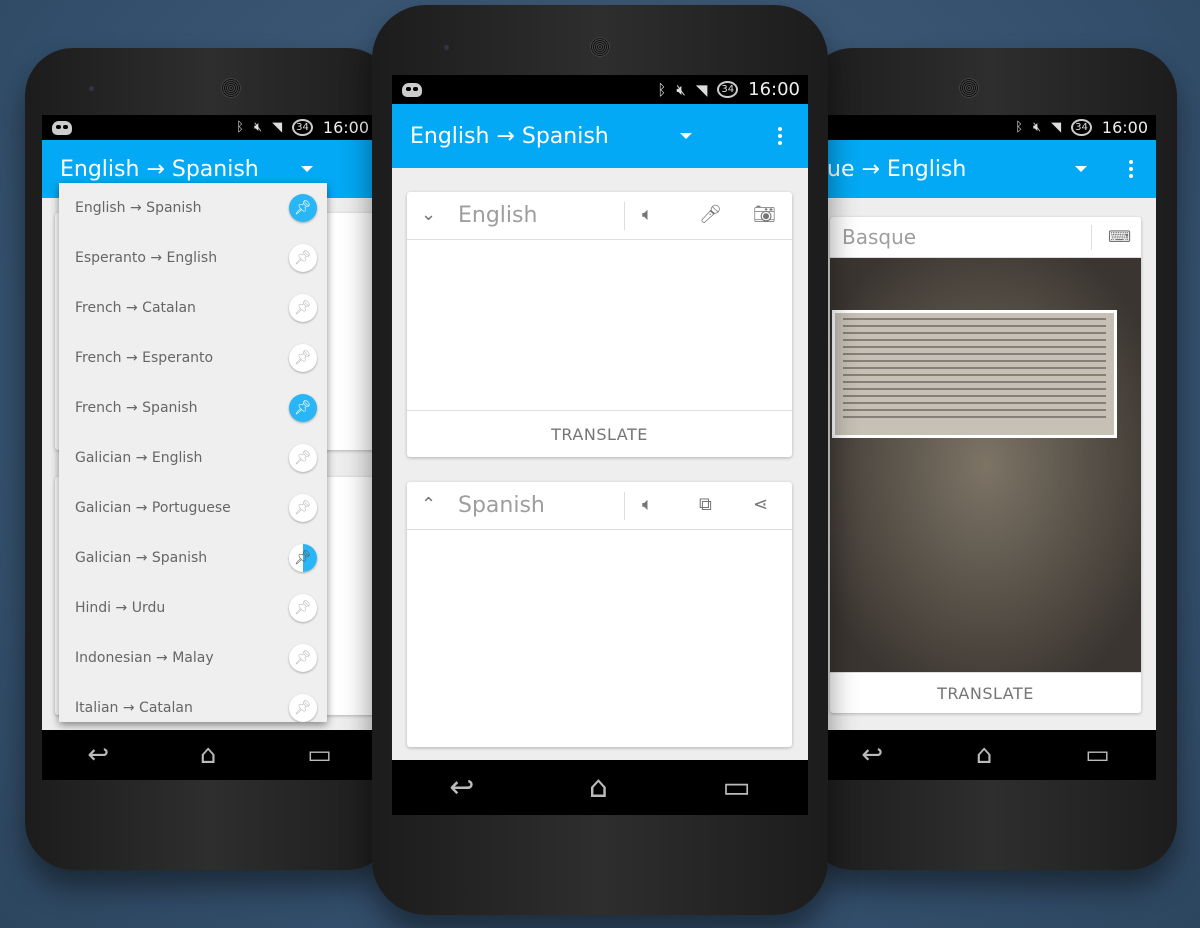  What do you see at coordinates (710, 215) in the screenshot?
I see `microphone-icon: 🎤︎` at bounding box center [710, 215].